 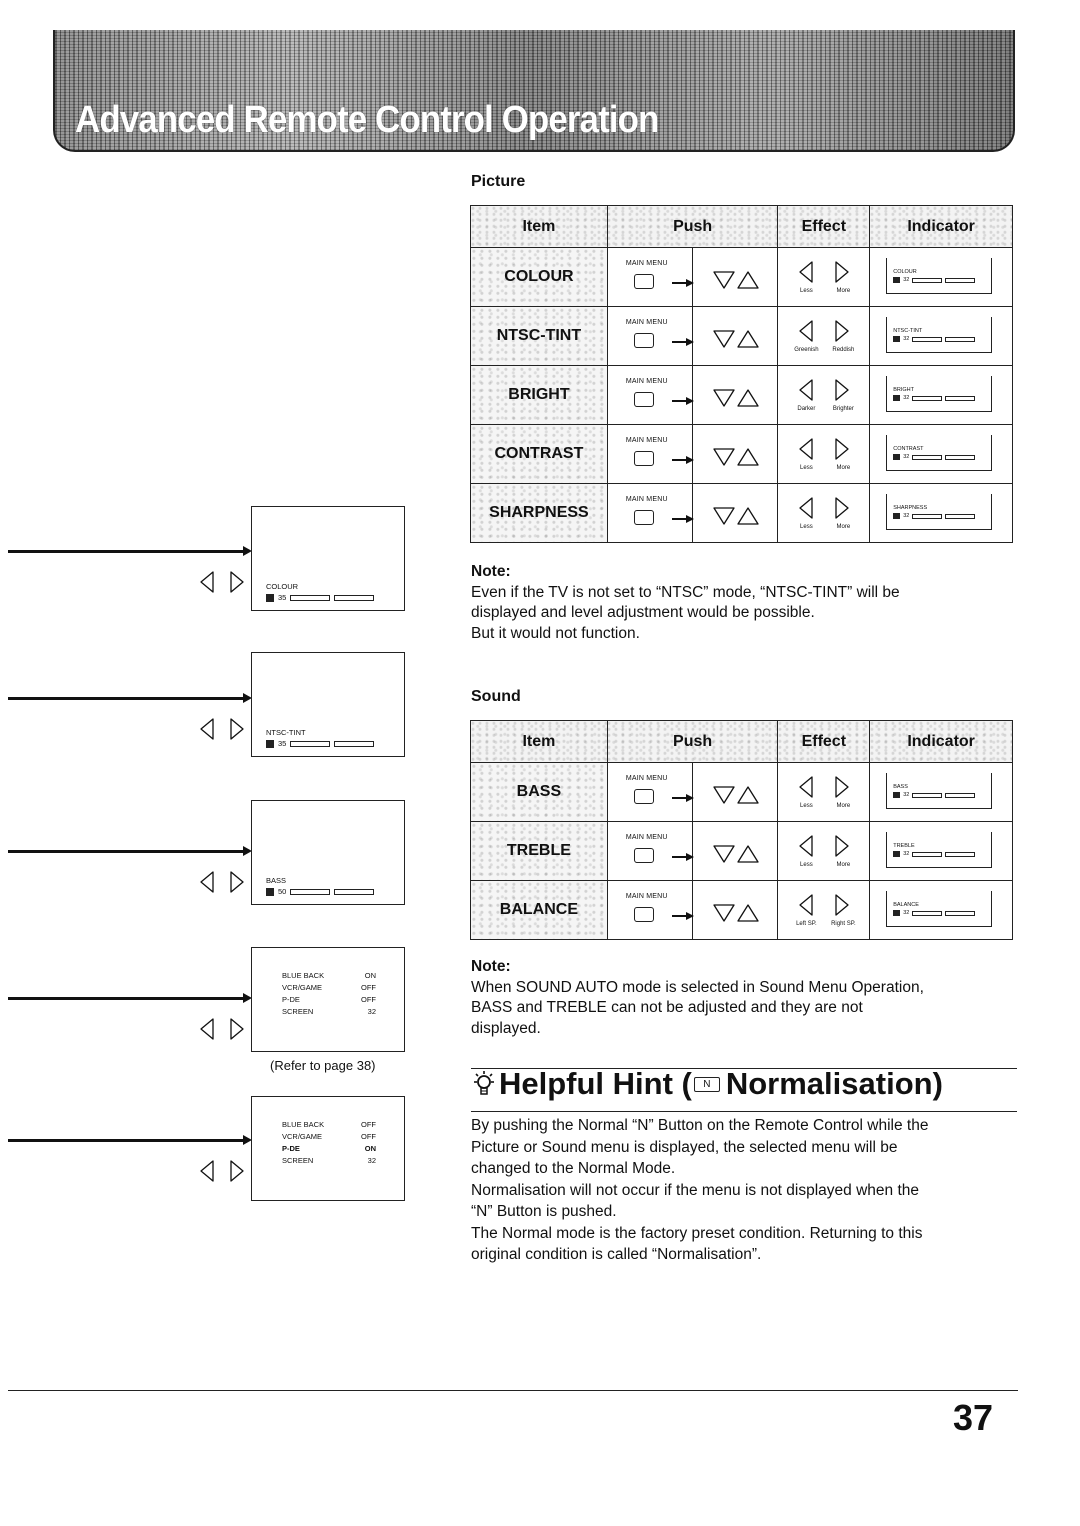 What do you see at coordinates (939, 850) in the screenshot?
I see `indicator-screen: TREBLE 32` at bounding box center [939, 850].